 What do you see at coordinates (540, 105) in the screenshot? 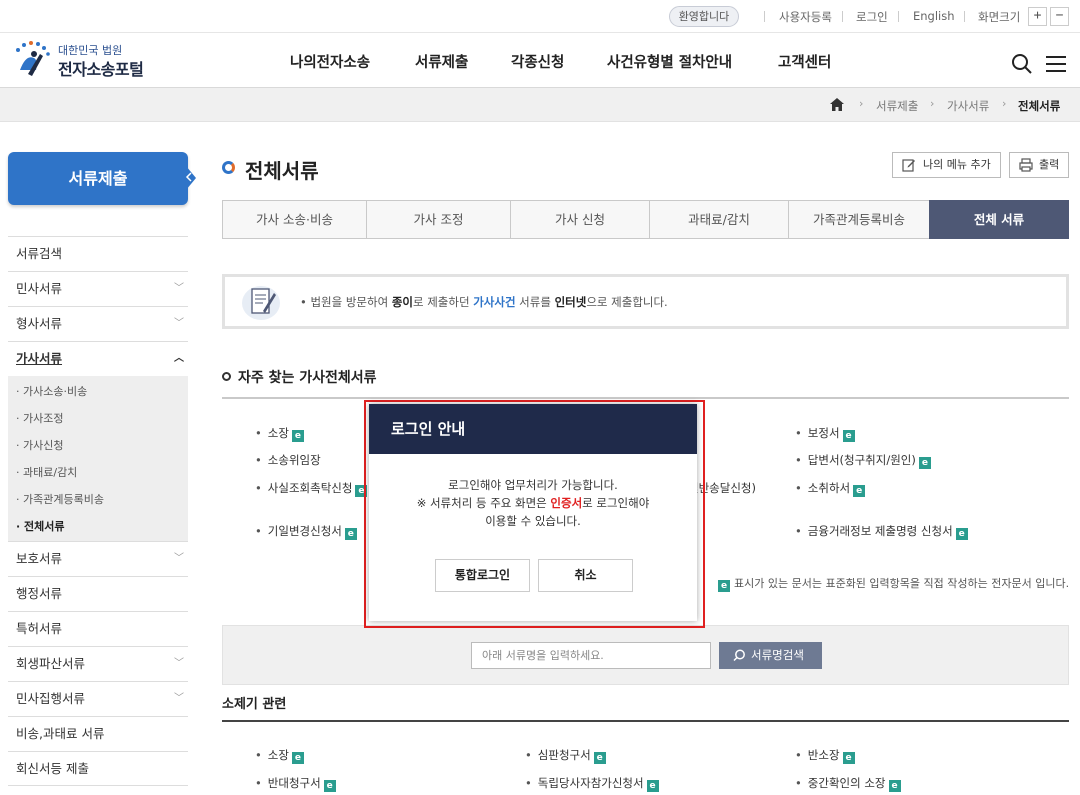
I see `breadcrumb: › 서류제출 › 가사서류 › 전체서류` at bounding box center [540, 105].